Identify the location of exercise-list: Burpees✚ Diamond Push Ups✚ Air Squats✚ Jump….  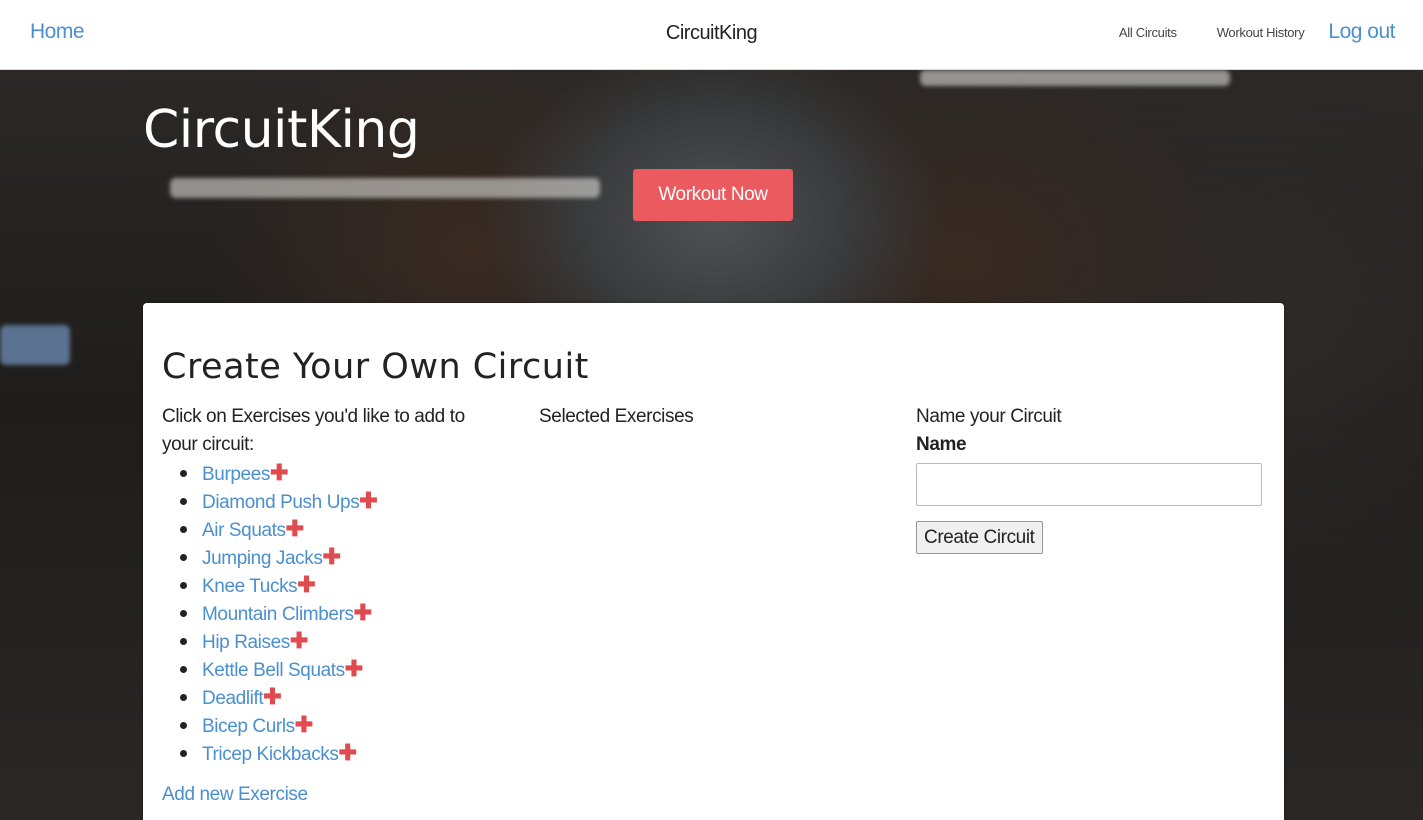
(332, 613).